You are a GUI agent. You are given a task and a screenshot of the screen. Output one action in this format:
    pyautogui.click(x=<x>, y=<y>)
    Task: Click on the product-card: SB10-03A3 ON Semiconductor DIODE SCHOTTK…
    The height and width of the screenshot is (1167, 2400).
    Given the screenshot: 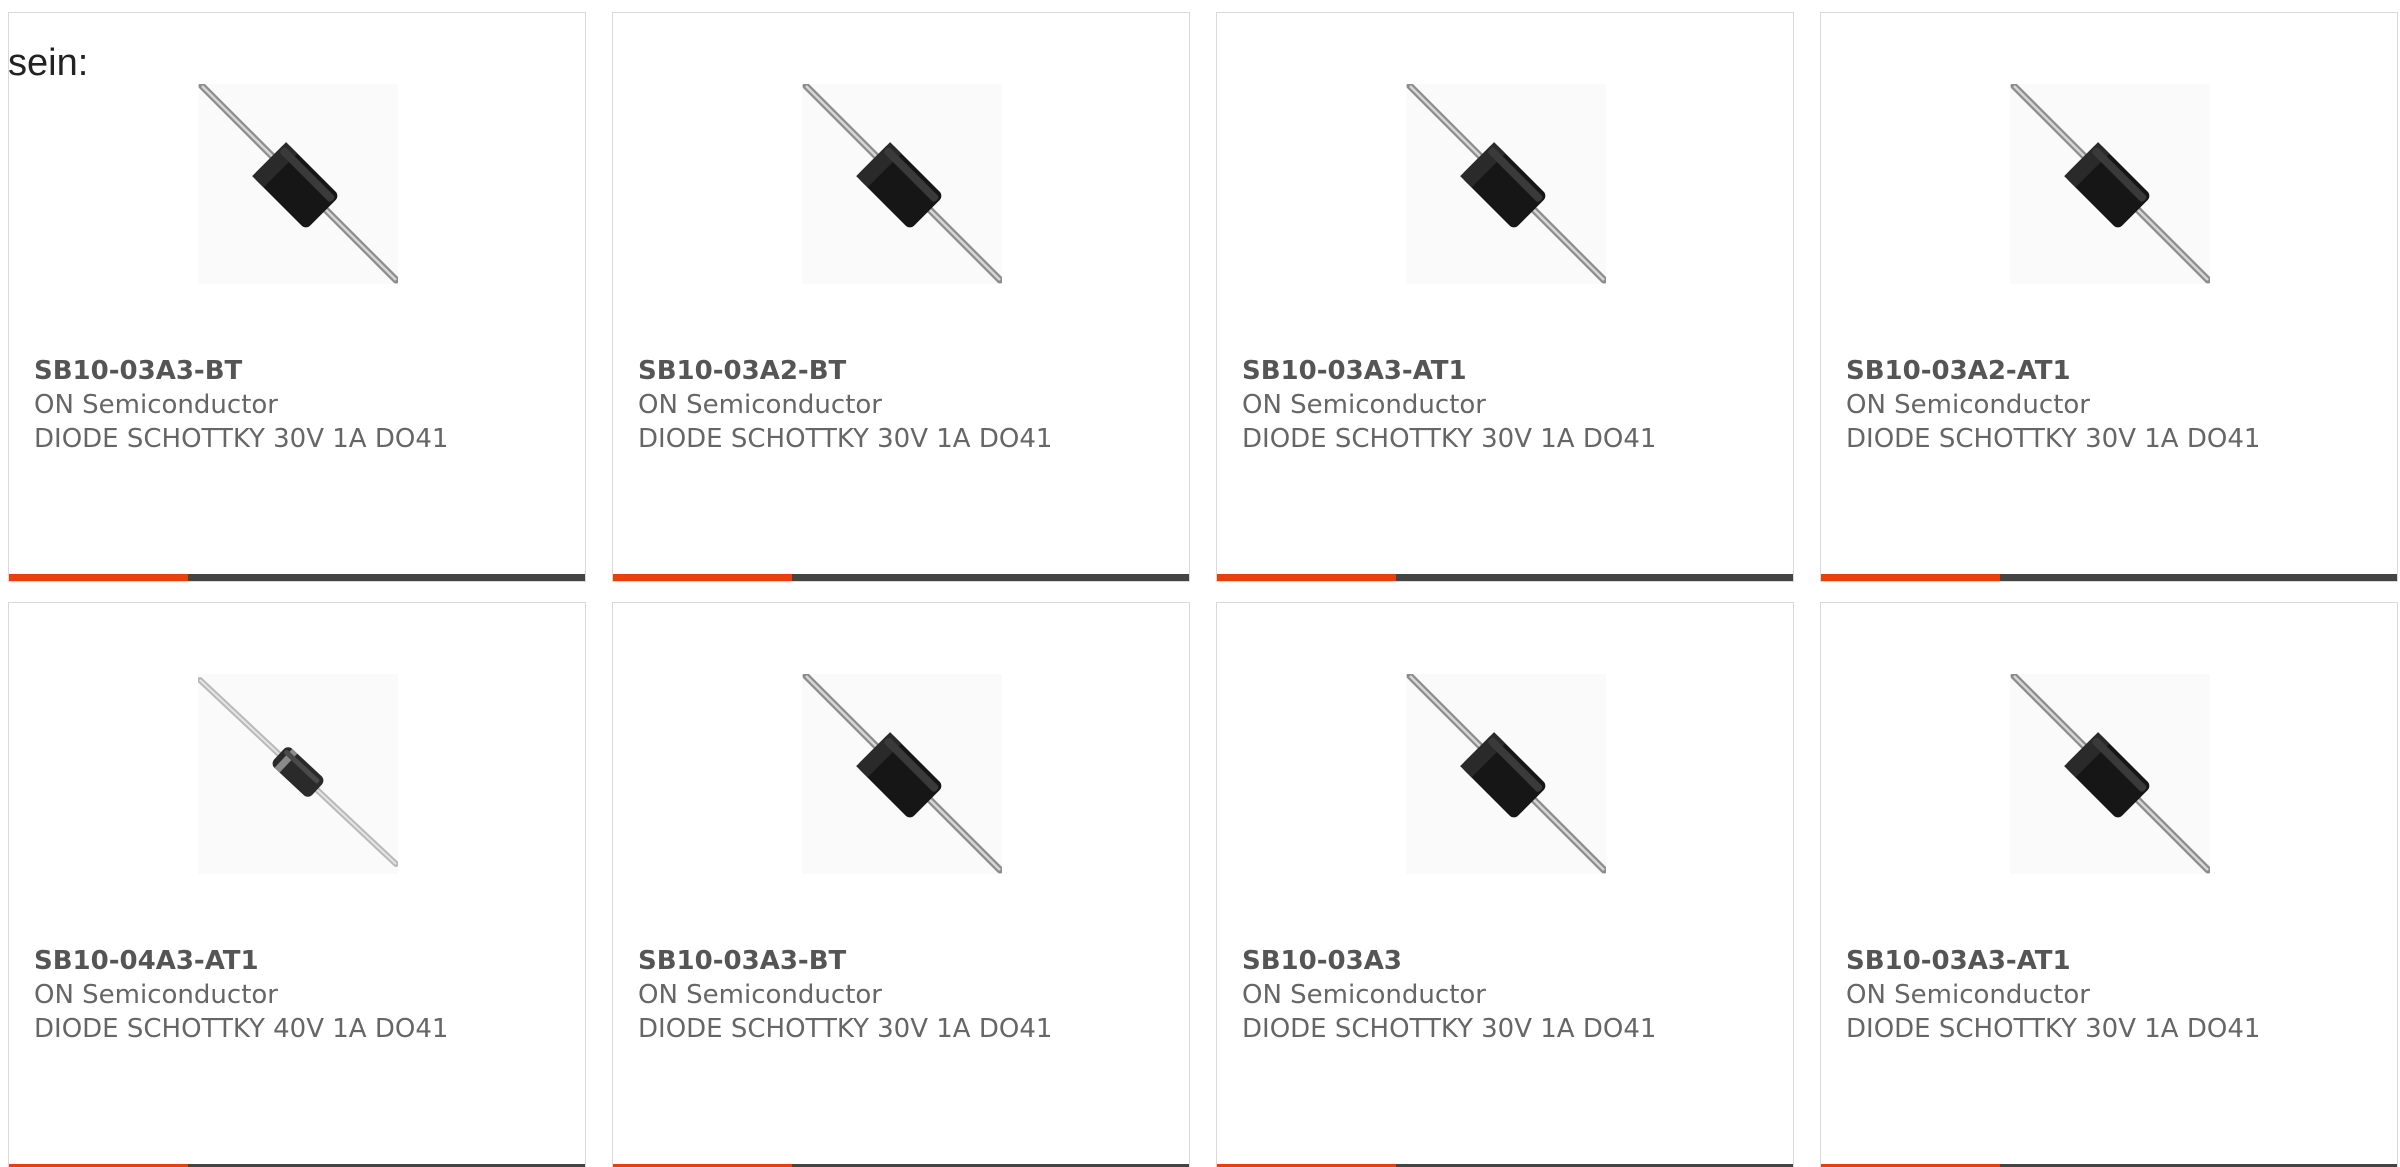 What is the action you would take?
    pyautogui.click(x=1505, y=884)
    